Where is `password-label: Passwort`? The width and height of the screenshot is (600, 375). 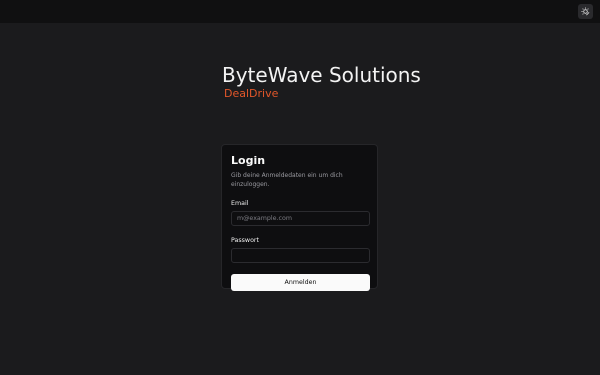
password-label: Passwort is located at coordinates (245, 240).